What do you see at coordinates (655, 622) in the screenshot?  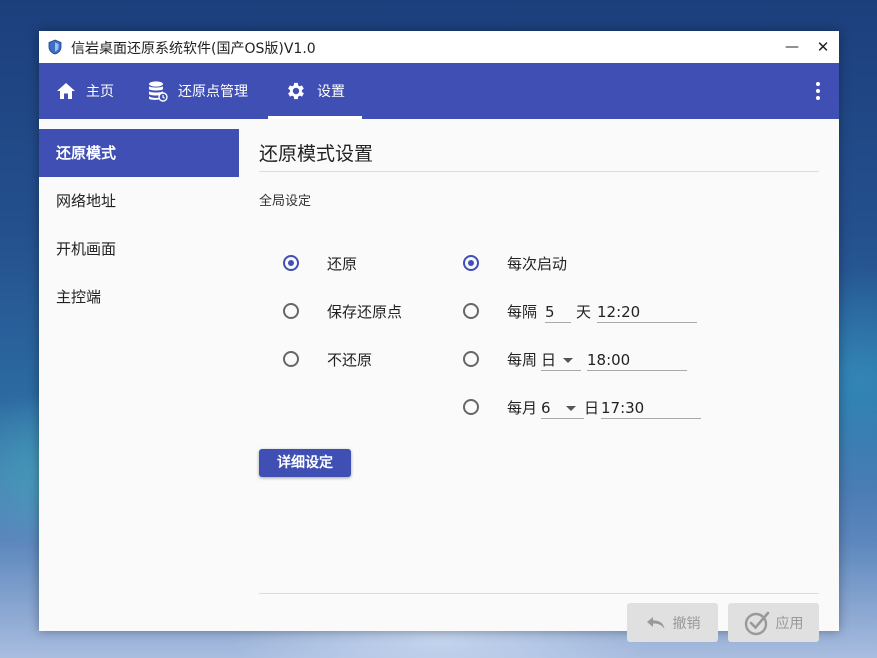 I see `undo-icon` at bounding box center [655, 622].